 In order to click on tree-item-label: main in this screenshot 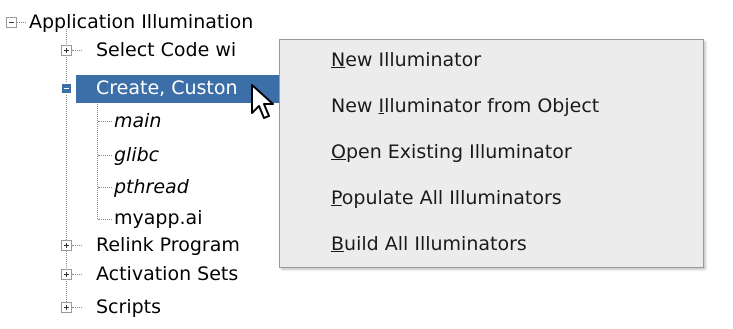, I will do `click(138, 121)`.